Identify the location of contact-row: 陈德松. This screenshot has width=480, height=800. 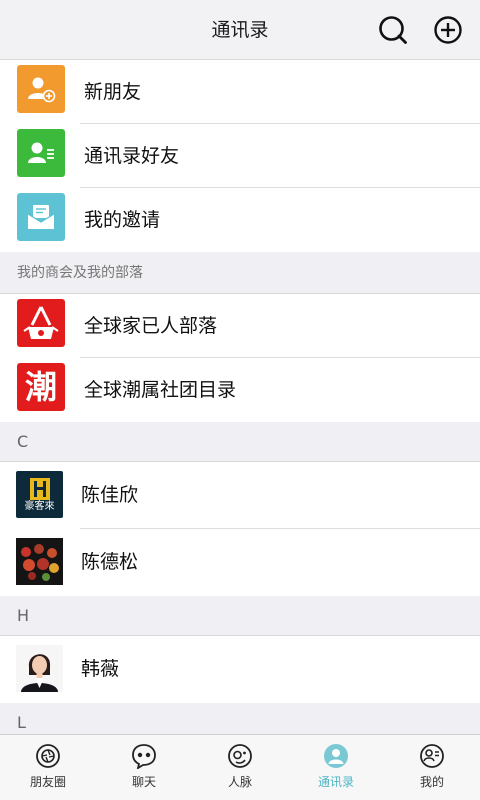
(240, 562).